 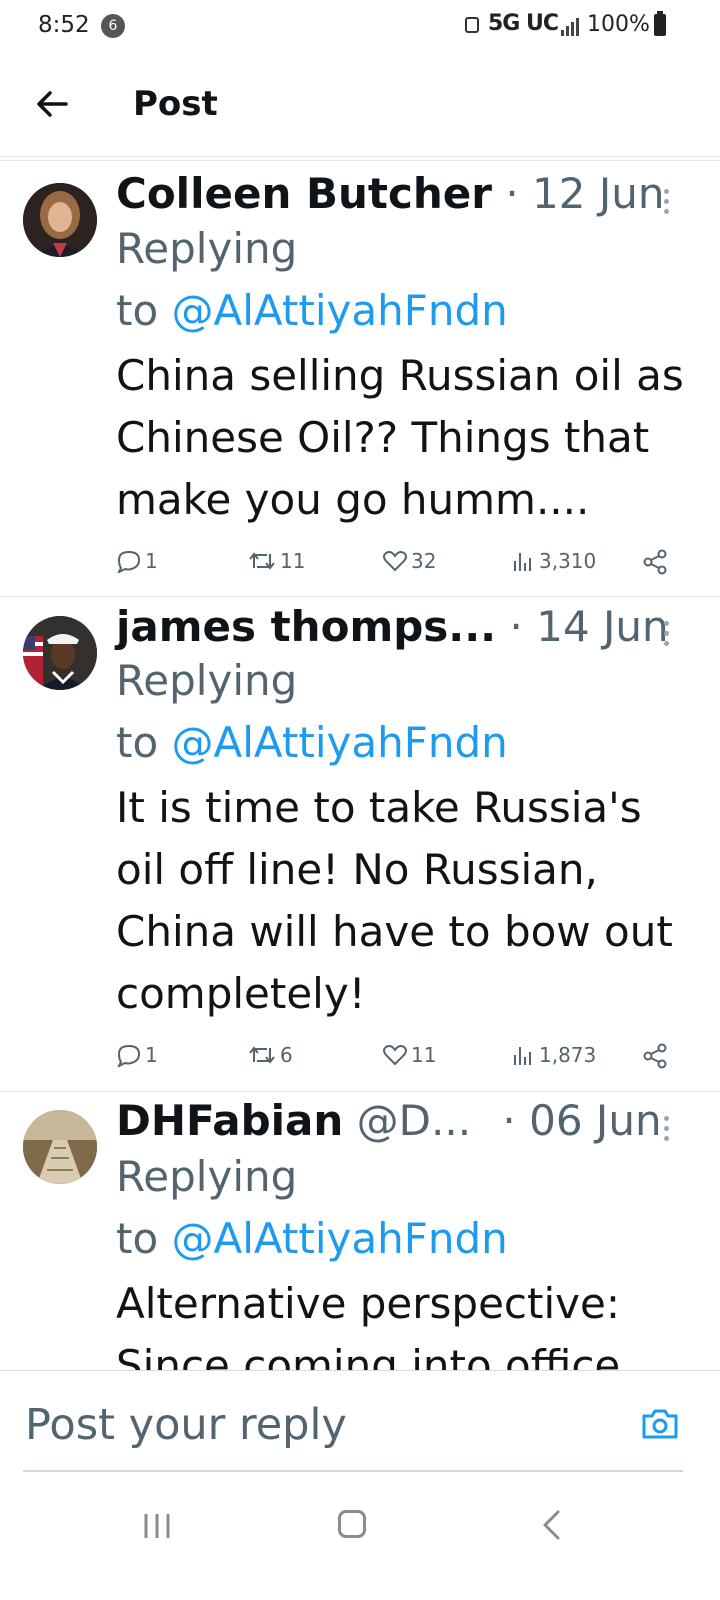 I want to click on system-back-icon, so click(x=552, y=1525).